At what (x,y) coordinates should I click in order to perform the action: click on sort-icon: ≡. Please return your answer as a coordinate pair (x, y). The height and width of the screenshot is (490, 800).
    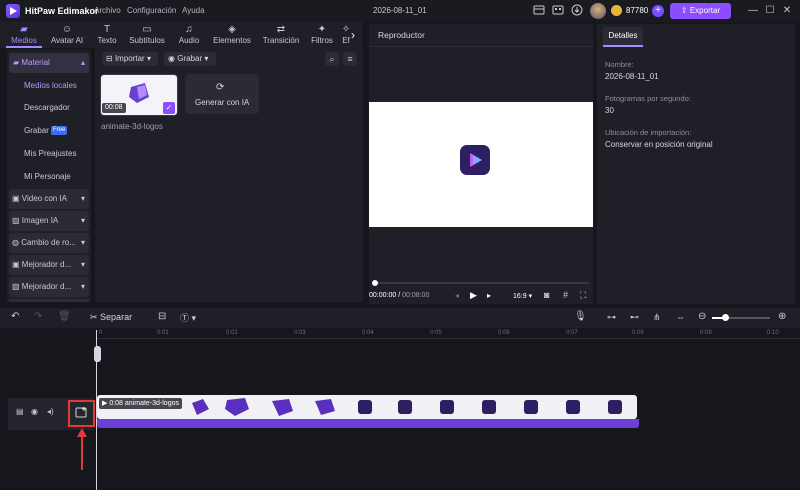
    Looking at the image, I should click on (350, 59).